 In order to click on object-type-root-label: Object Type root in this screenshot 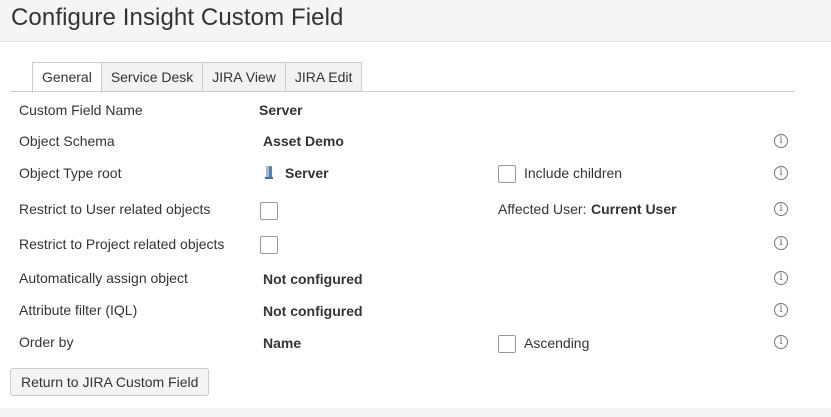, I will do `click(70, 173)`.